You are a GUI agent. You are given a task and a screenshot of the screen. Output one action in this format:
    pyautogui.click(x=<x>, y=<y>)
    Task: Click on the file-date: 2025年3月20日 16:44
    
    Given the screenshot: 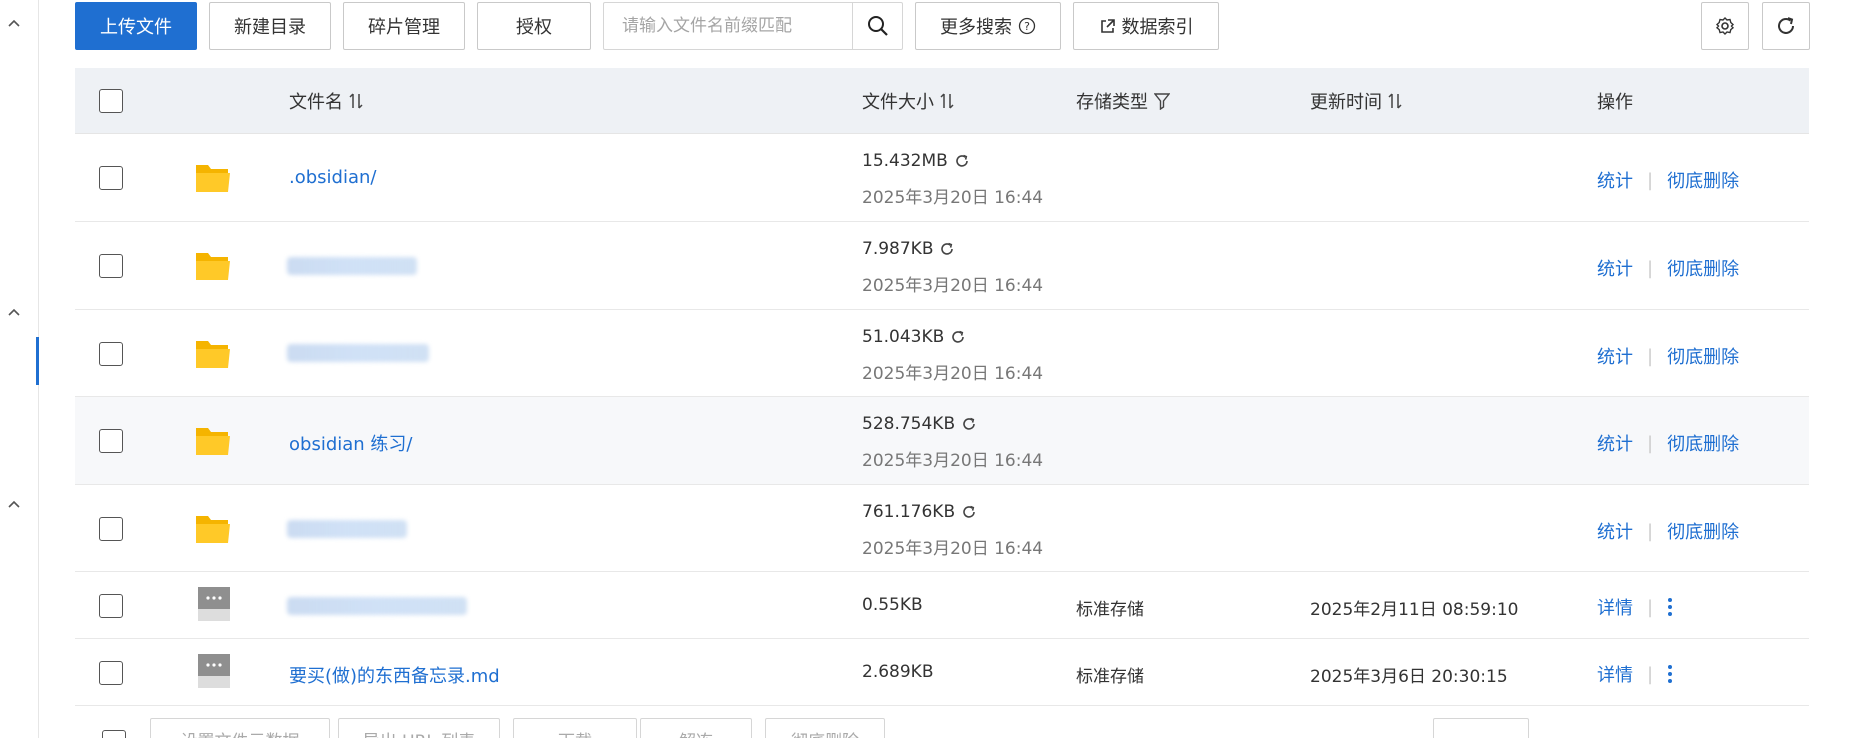 What is the action you would take?
    pyautogui.click(x=953, y=286)
    